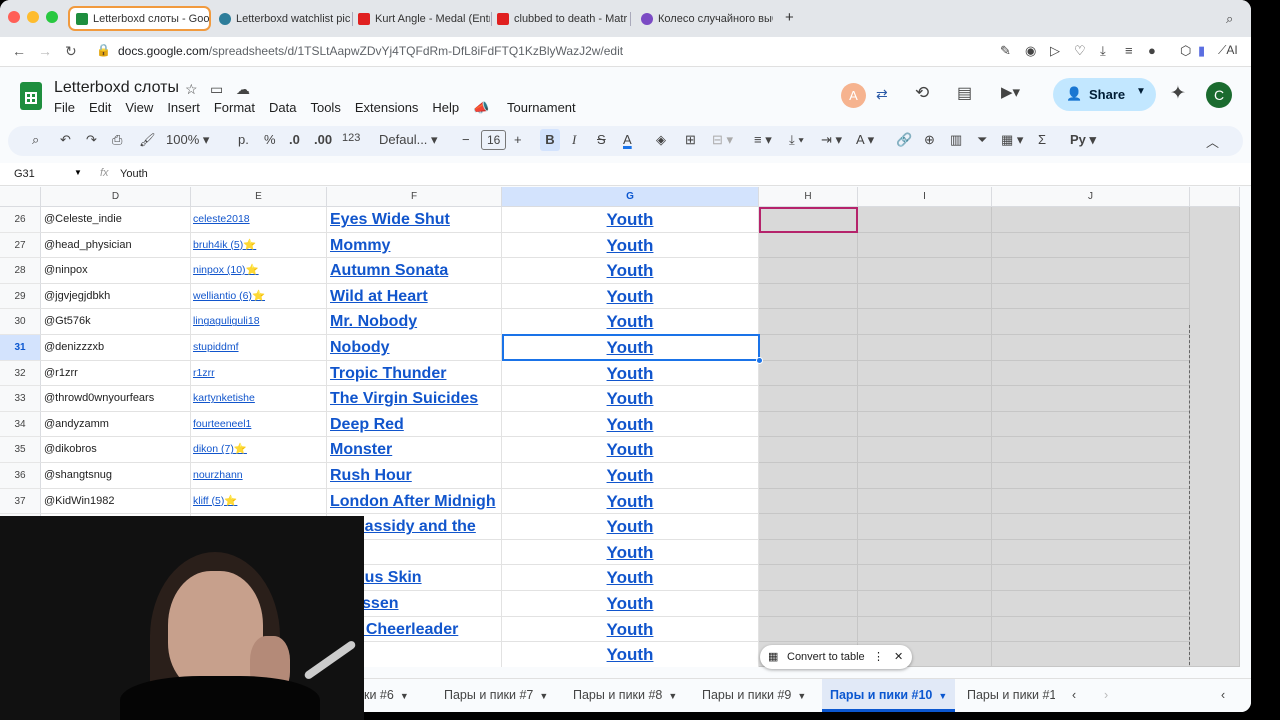 The width and height of the screenshot is (1280, 720). I want to click on menu-format: Format, so click(234, 108).